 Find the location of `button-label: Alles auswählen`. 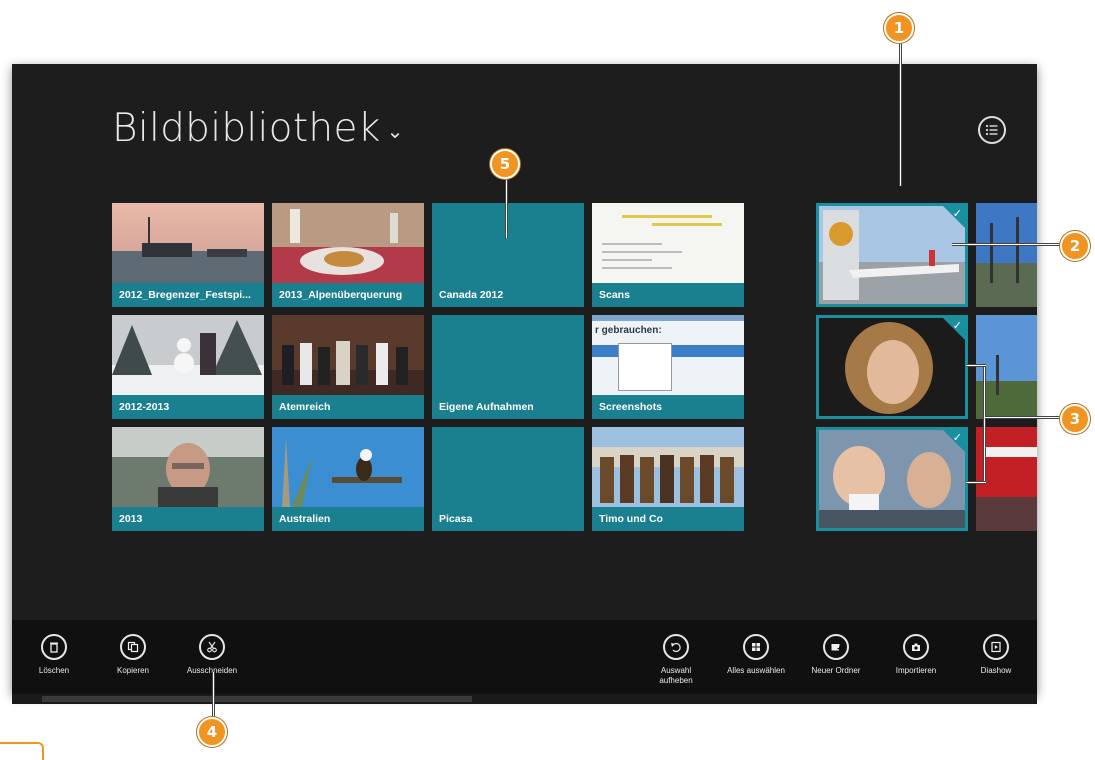

button-label: Alles auswählen is located at coordinates (756, 670).